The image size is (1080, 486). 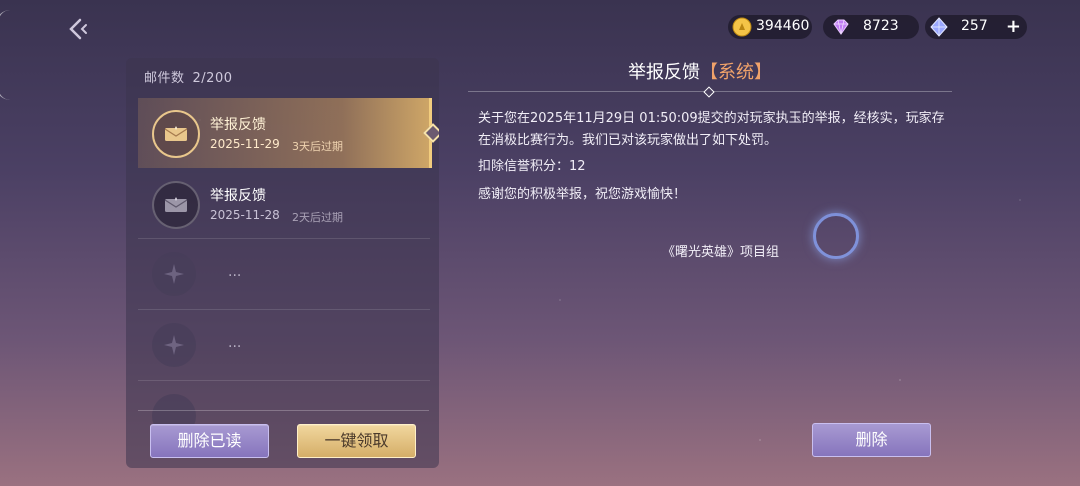 I want to click on mail-signature: 《曙光英雄》项目组, so click(x=721, y=252).